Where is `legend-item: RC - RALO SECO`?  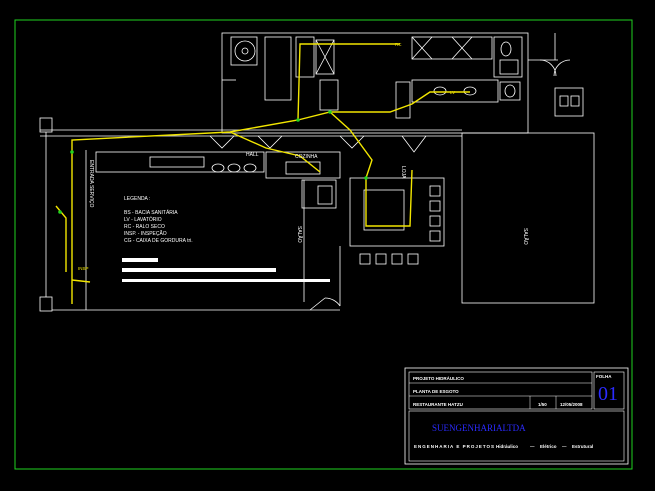
legend-item: RC - RALO SECO is located at coordinates (144, 227).